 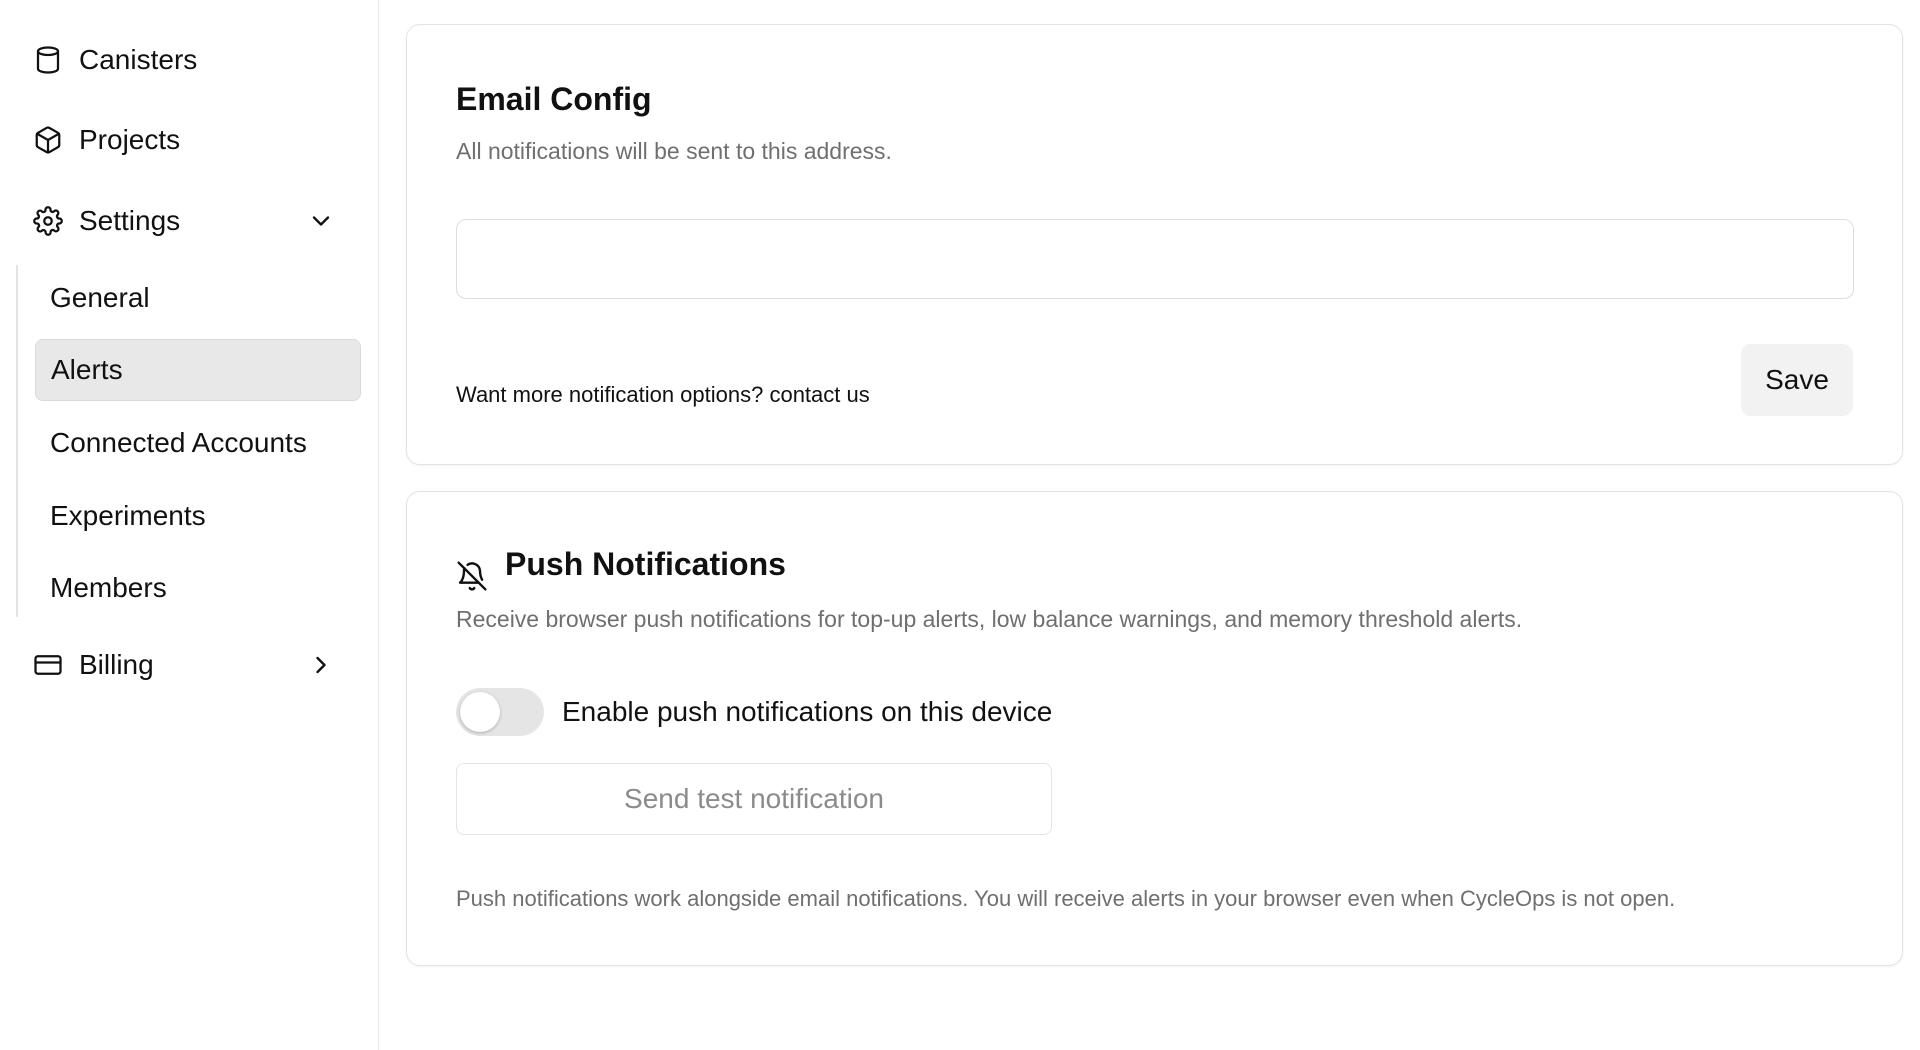 I want to click on chevron-right-icon, so click(x=321, y=665).